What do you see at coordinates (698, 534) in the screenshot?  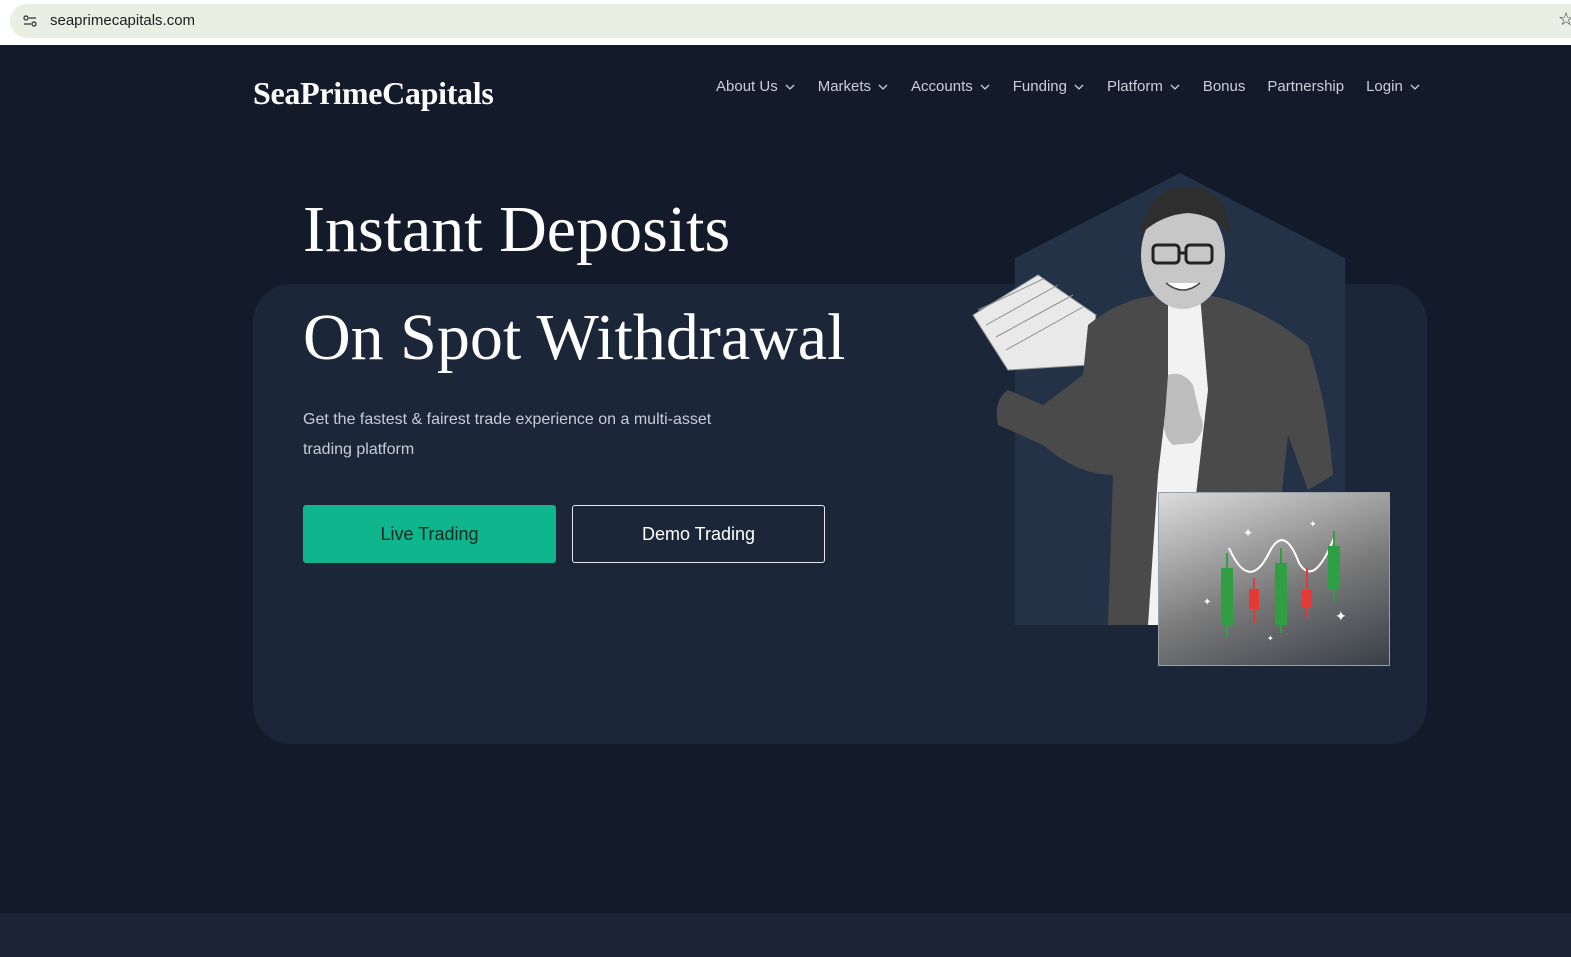 I see `demo-trading-button: Demo Trading` at bounding box center [698, 534].